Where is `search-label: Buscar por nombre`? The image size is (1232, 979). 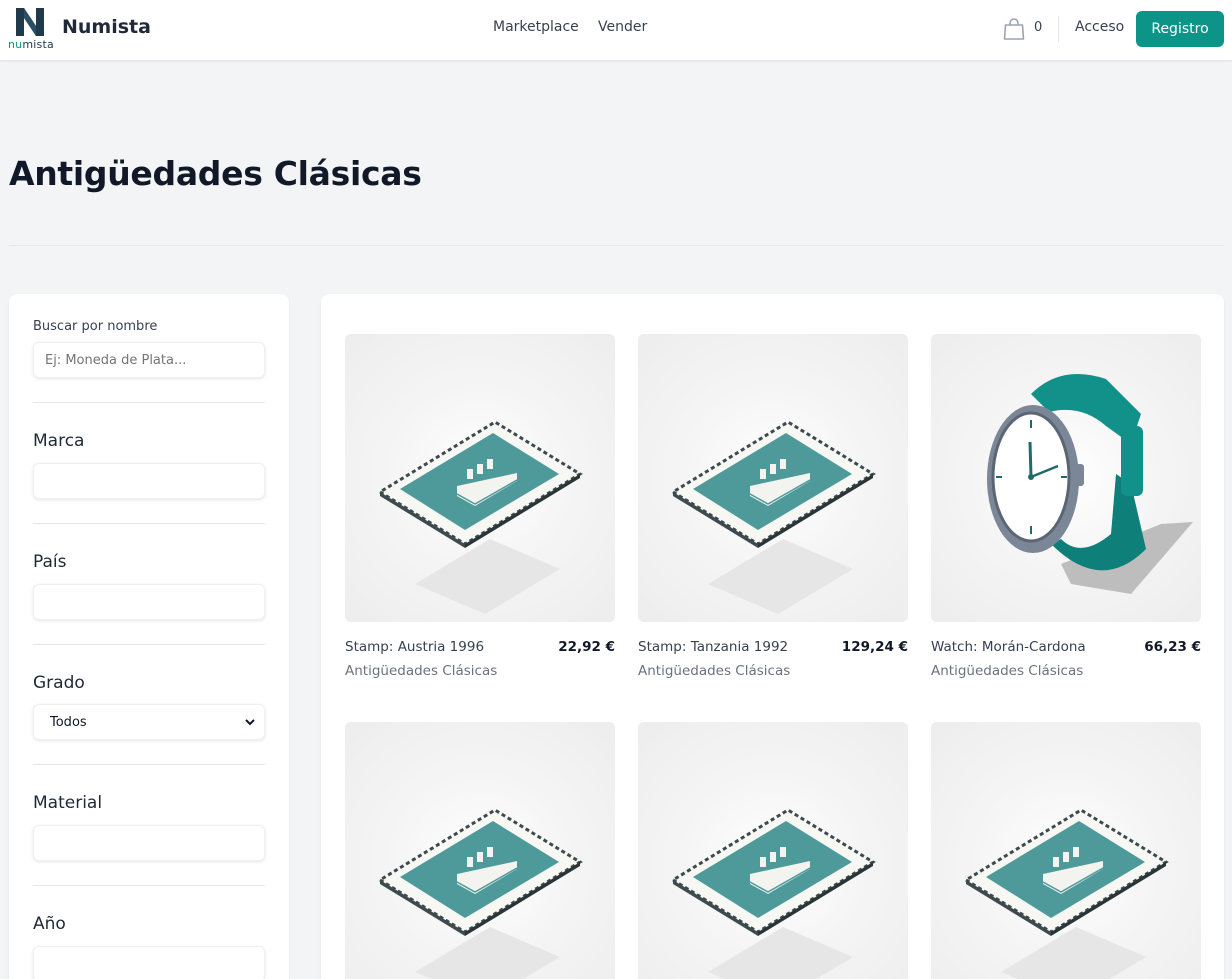
search-label: Buscar por nombre is located at coordinates (95, 326).